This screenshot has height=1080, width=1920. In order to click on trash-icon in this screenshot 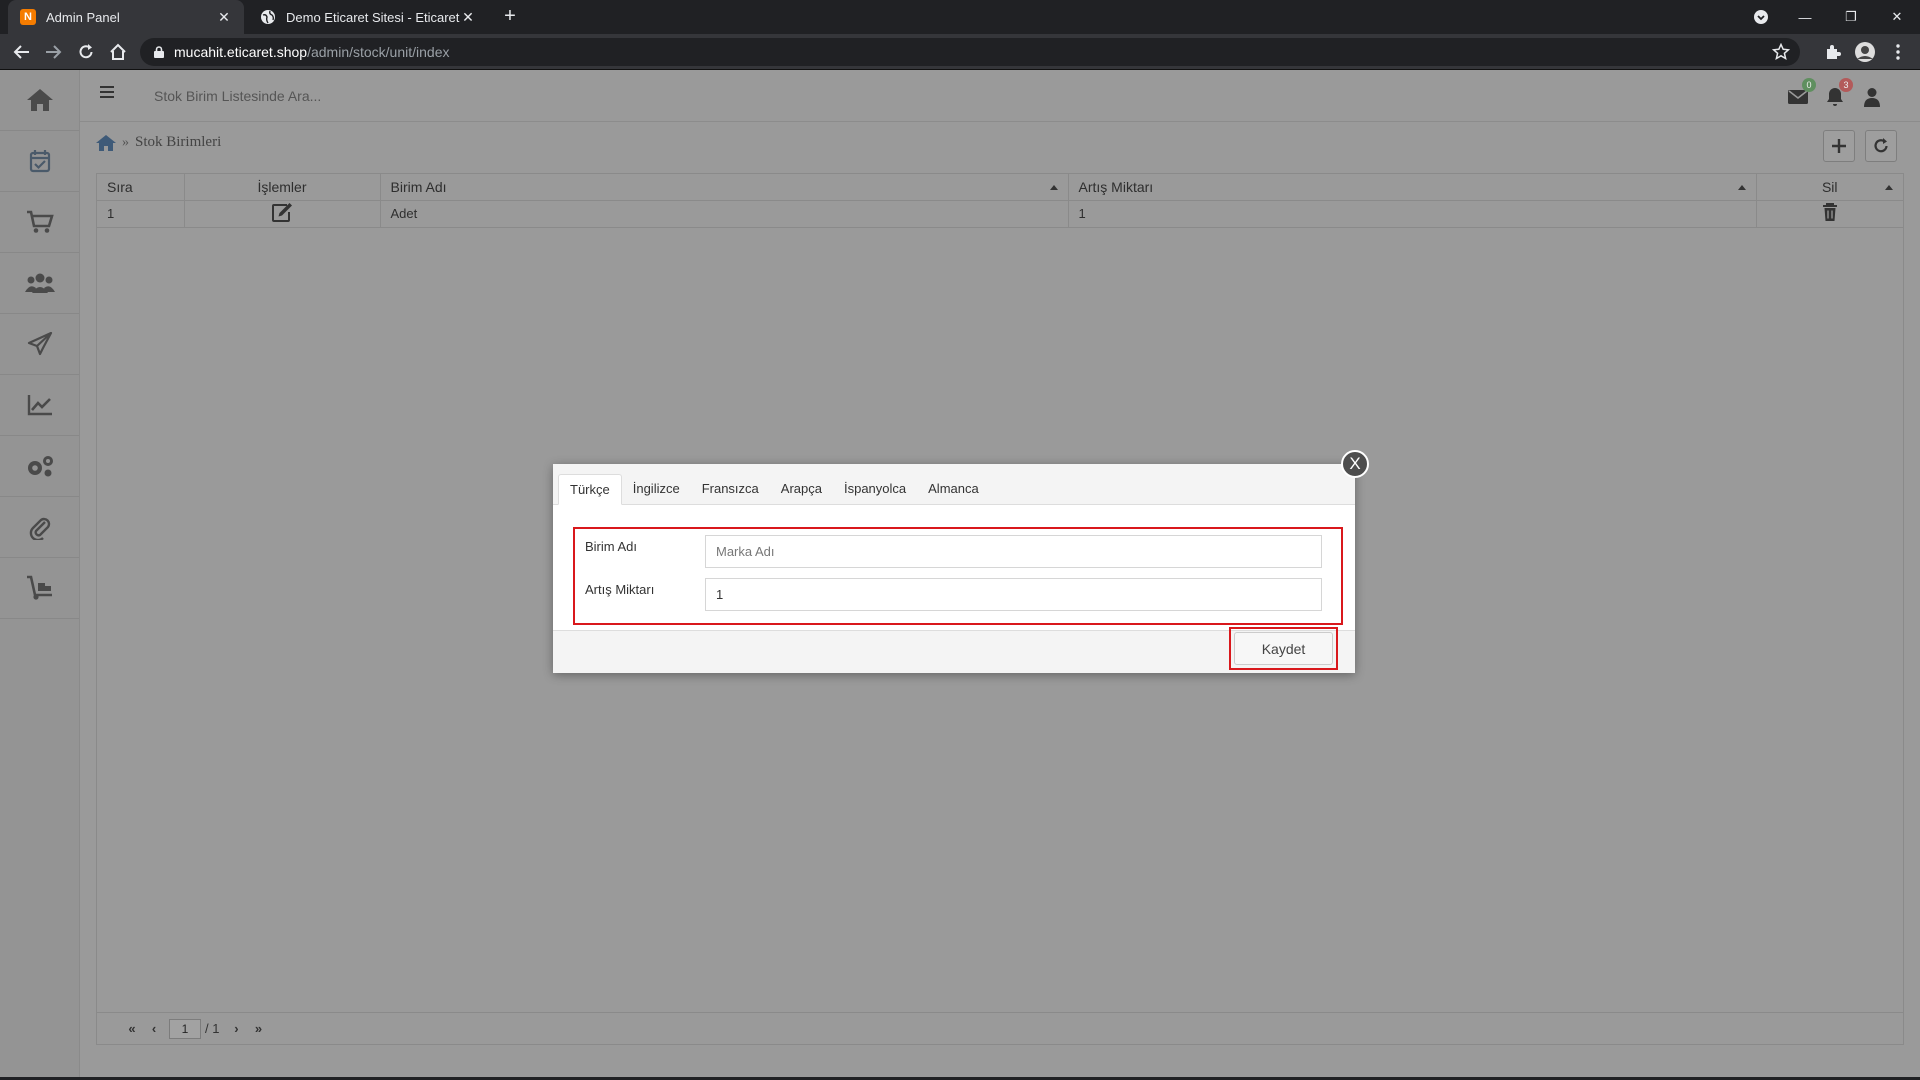, I will do `click(1830, 212)`.